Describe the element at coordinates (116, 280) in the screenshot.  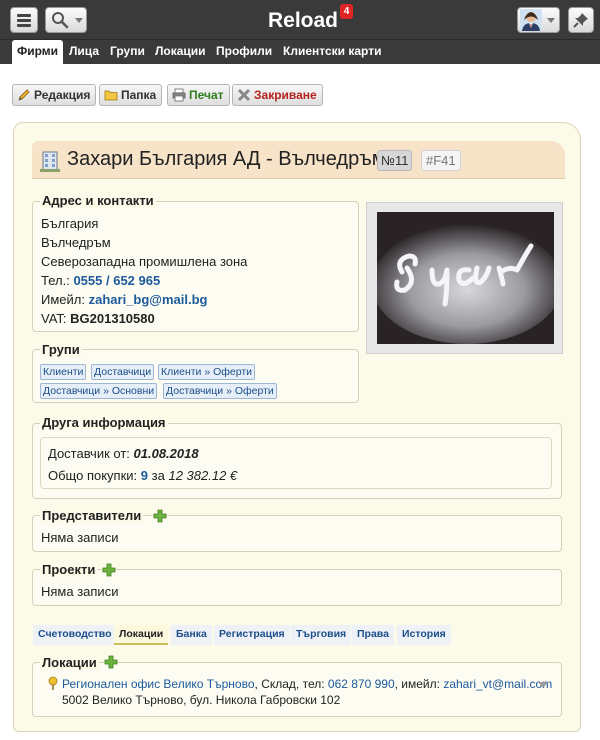
I see `phone-link: 0555 / 652 965` at that location.